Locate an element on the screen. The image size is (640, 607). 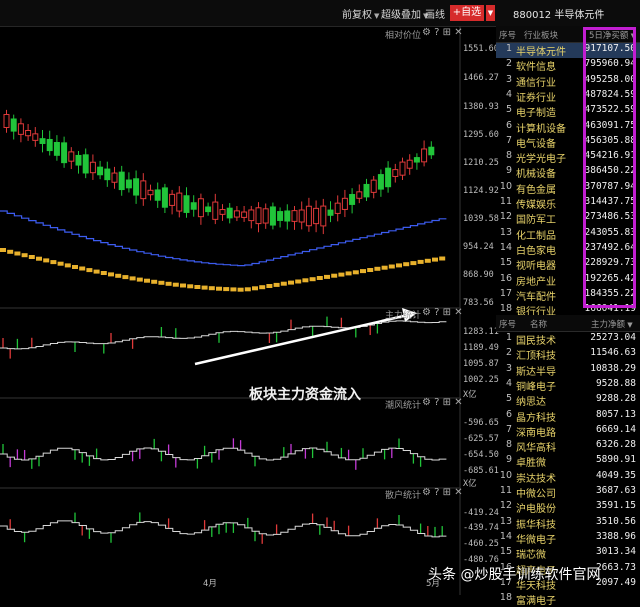
row-name: 振华科技 is located at coordinates (536, 525).